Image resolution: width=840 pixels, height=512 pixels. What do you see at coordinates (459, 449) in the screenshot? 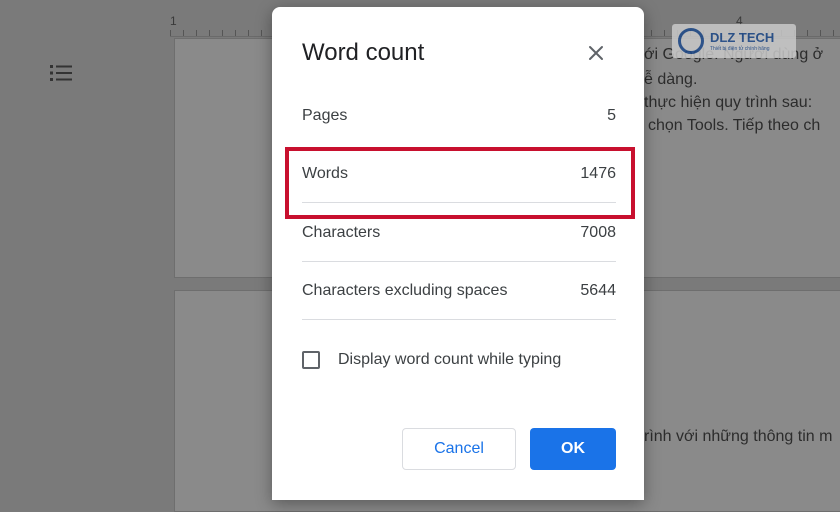
I see `cancel-button: Cancel` at bounding box center [459, 449].